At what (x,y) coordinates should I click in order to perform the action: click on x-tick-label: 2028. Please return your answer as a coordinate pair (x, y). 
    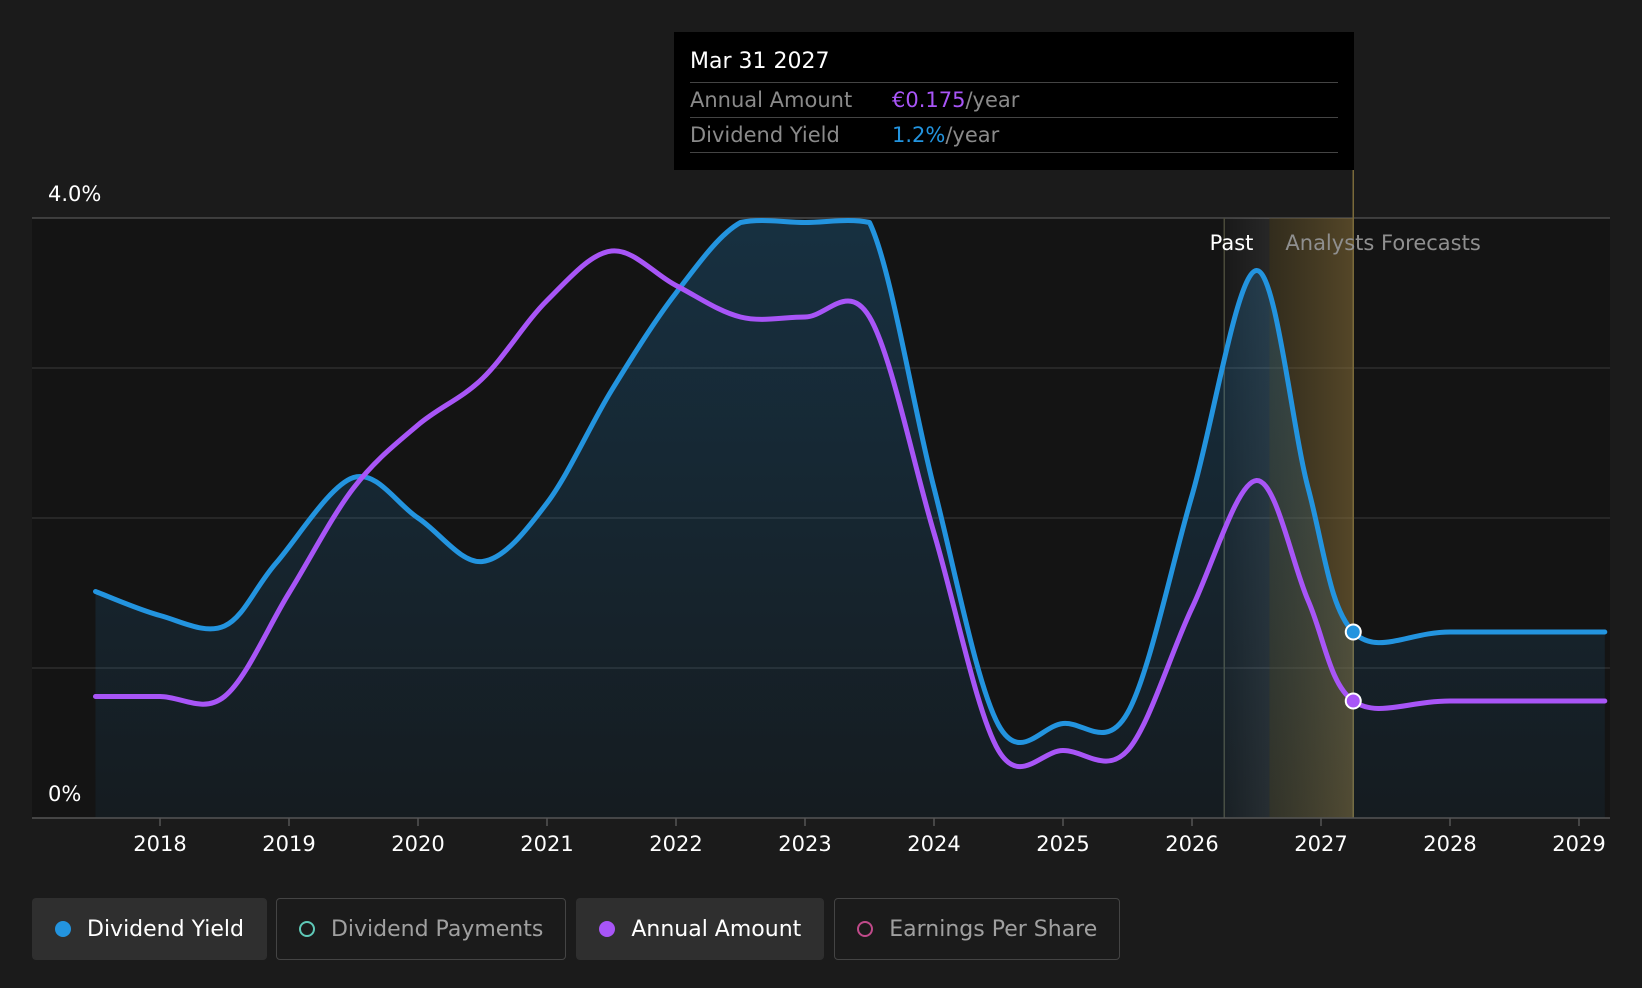
    Looking at the image, I should click on (1449, 844).